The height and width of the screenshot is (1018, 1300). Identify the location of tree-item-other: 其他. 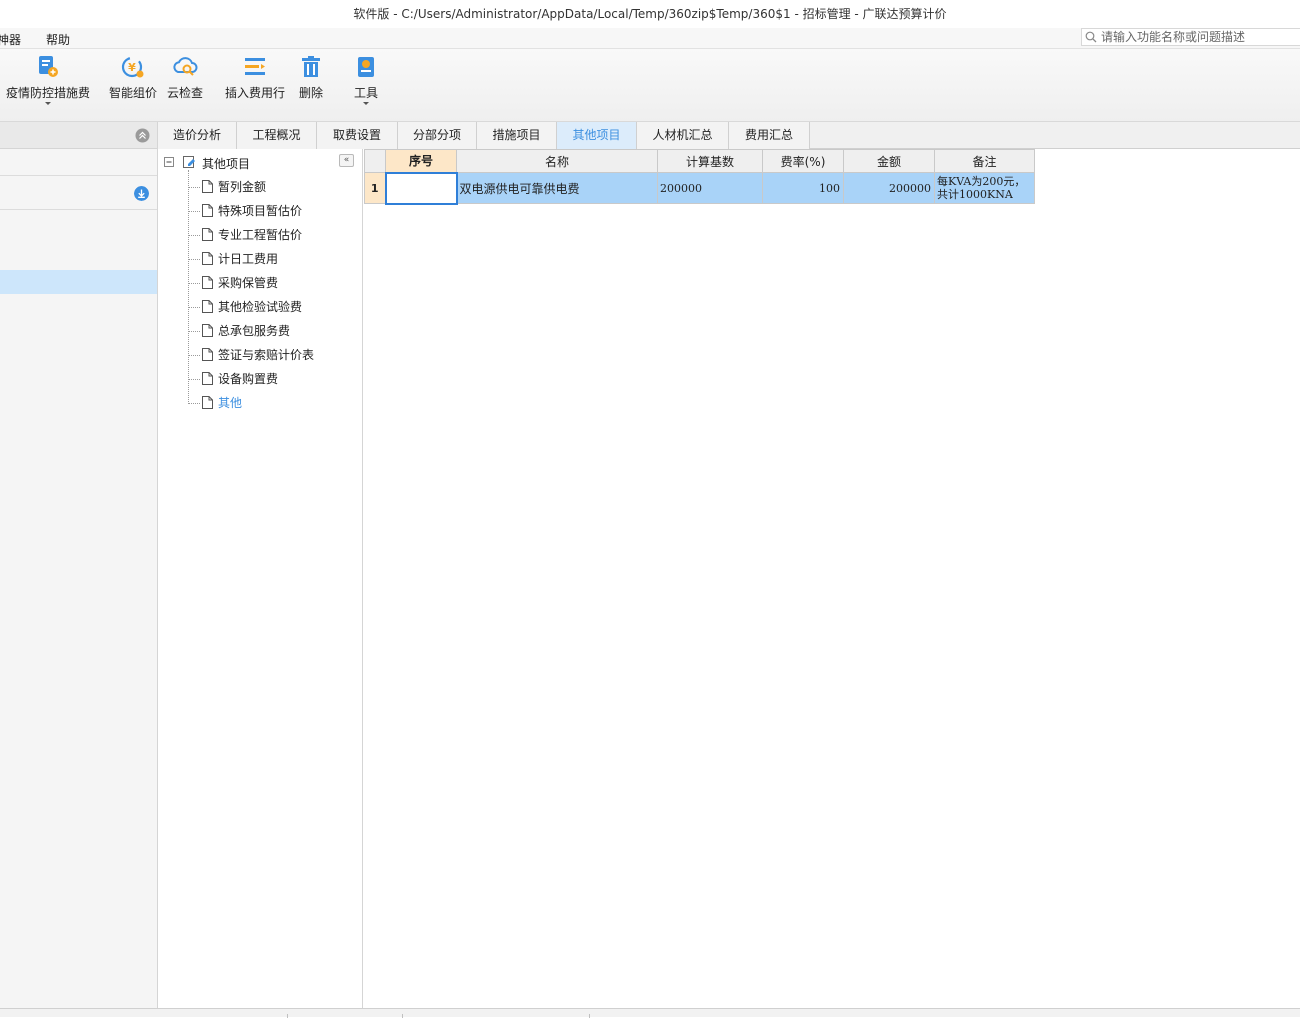
(222, 403).